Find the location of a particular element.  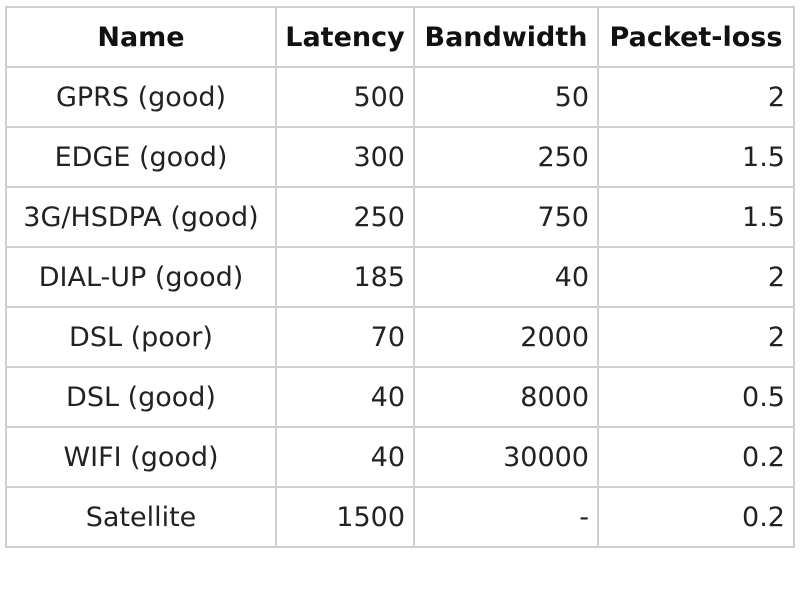

table-row: DSL (good) 40 8000 0.5 is located at coordinates (400, 397).